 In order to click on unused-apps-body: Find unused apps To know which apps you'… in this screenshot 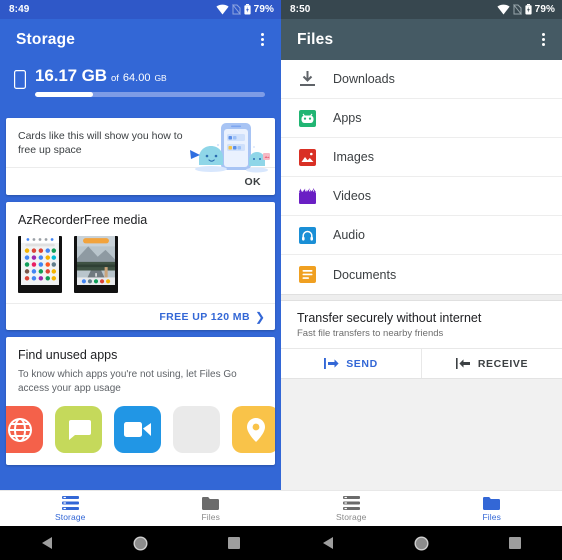, I will do `click(140, 401)`.